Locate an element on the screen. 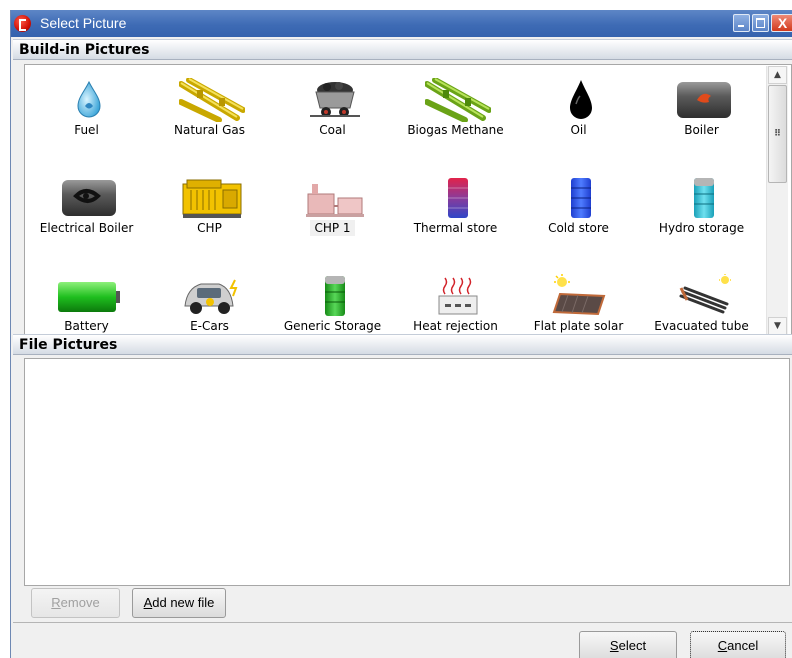 The height and width of the screenshot is (658, 792). picture-tile-flat-plate-solar: Flat plate solar is located at coordinates (578, 304).